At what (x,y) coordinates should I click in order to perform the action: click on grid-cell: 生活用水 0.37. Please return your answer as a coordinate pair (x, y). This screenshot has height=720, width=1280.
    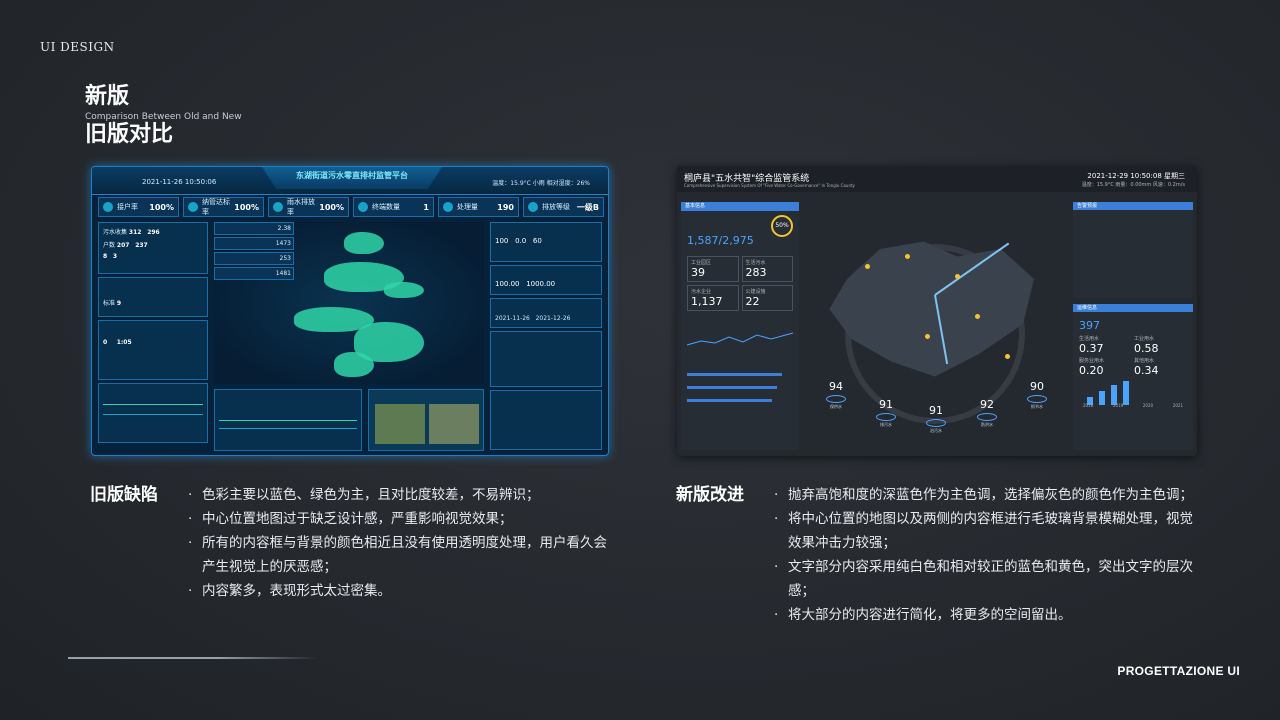
    Looking at the image, I should click on (1105, 345).